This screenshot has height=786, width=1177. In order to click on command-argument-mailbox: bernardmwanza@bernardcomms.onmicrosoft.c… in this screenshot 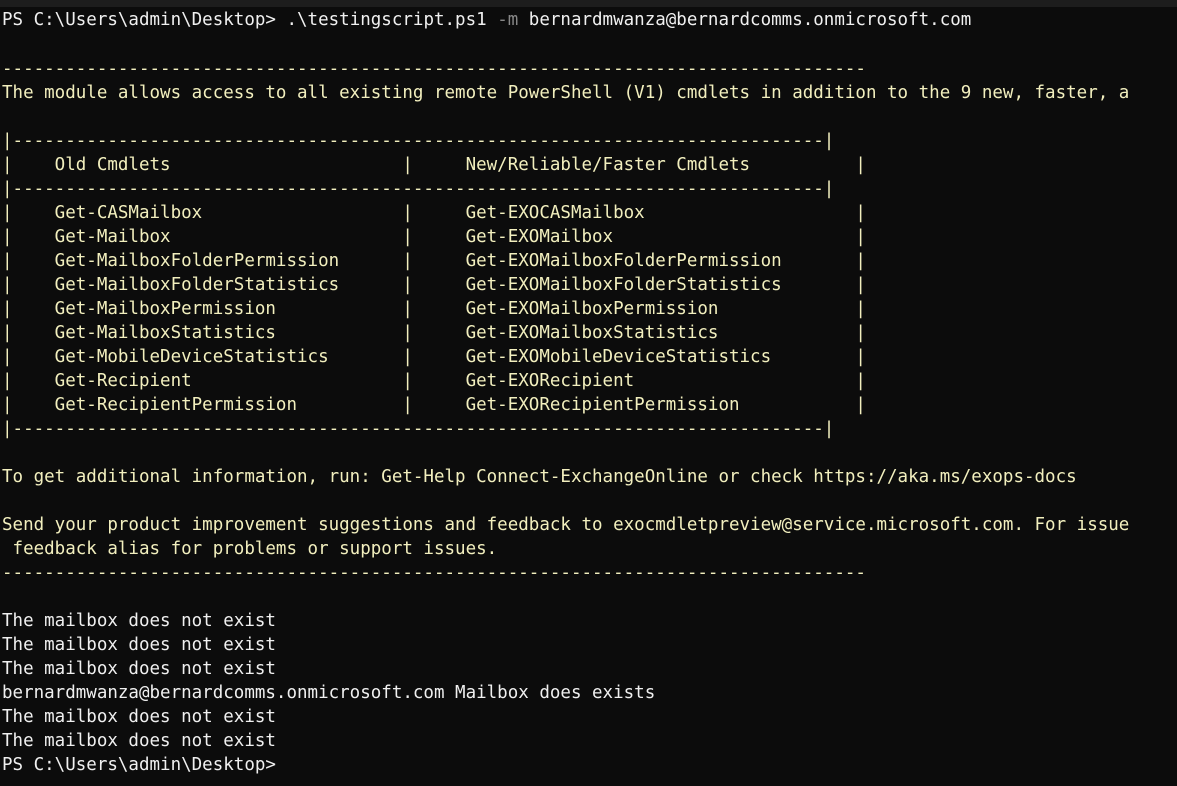, I will do `click(745, 20)`.